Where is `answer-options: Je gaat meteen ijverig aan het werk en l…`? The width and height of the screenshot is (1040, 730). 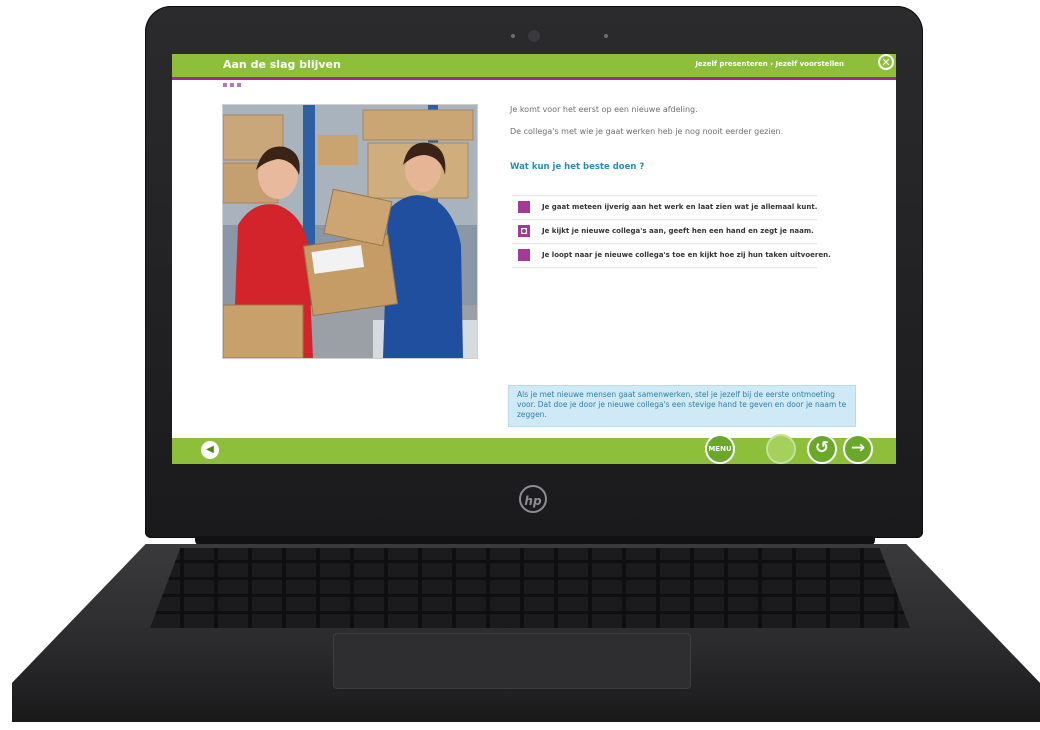
answer-options: Je gaat meteen ijverig aan het werk en l… is located at coordinates (671, 231).